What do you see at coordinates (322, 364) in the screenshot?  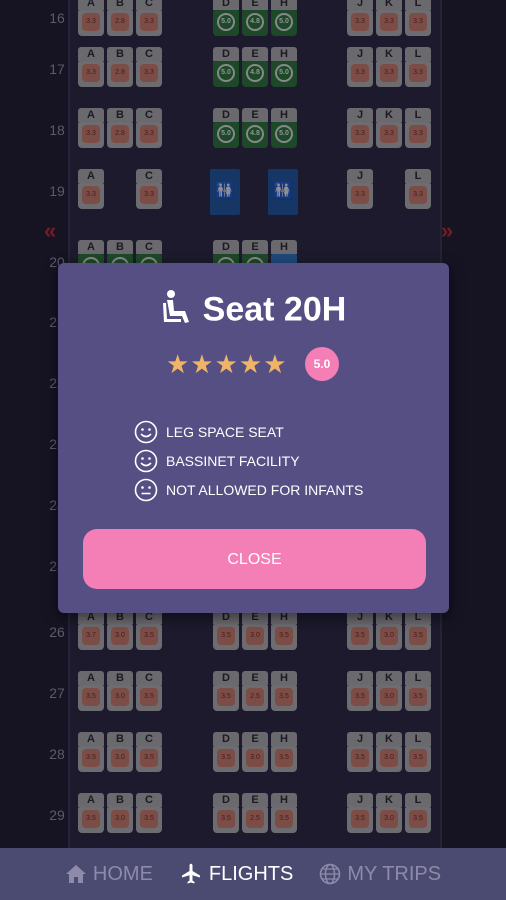 I see `rating-badge: 5.0` at bounding box center [322, 364].